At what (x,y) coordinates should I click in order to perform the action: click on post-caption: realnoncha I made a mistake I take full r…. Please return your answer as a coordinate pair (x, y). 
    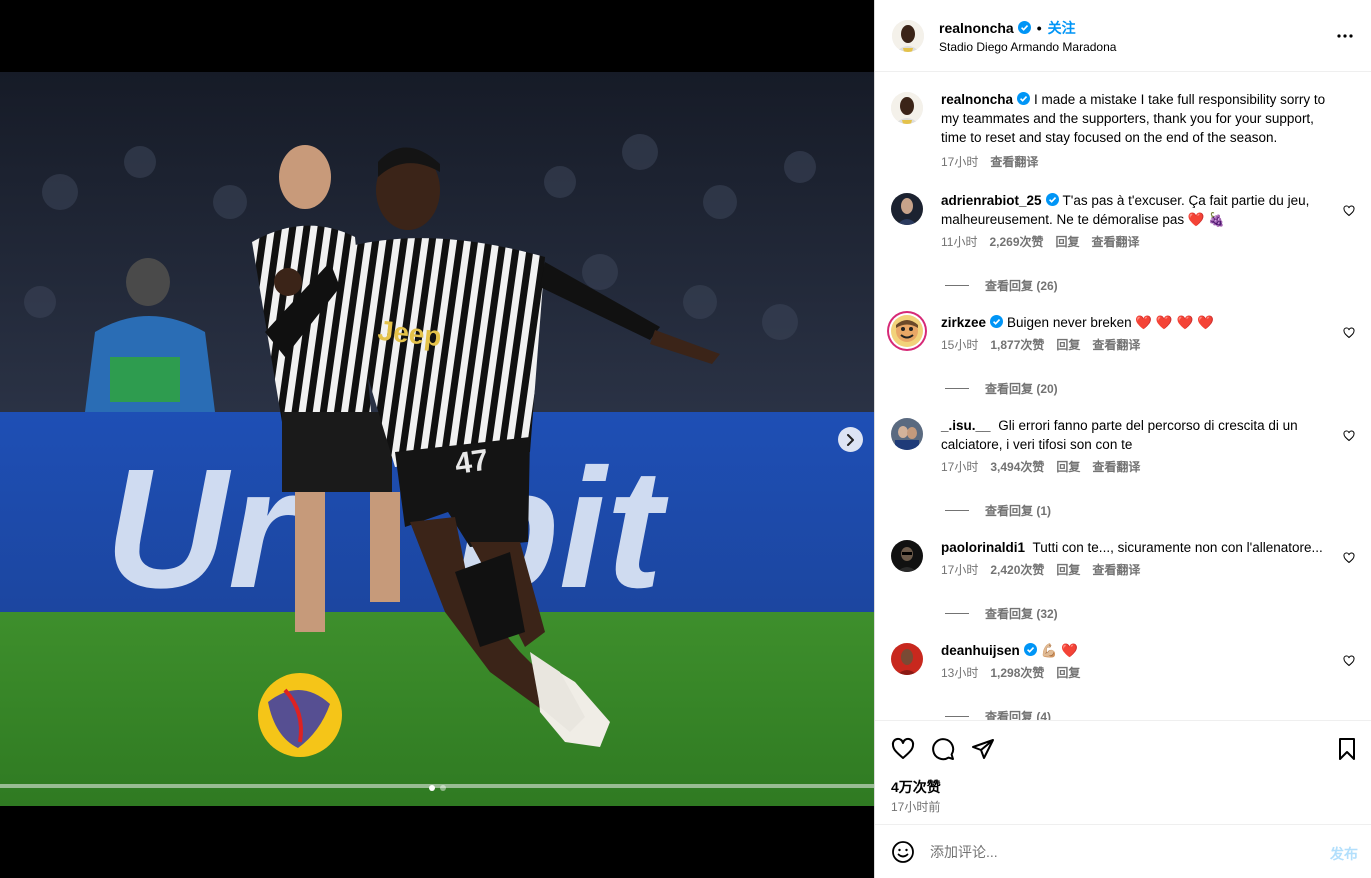
    Looking at the image, I should click on (1123, 130).